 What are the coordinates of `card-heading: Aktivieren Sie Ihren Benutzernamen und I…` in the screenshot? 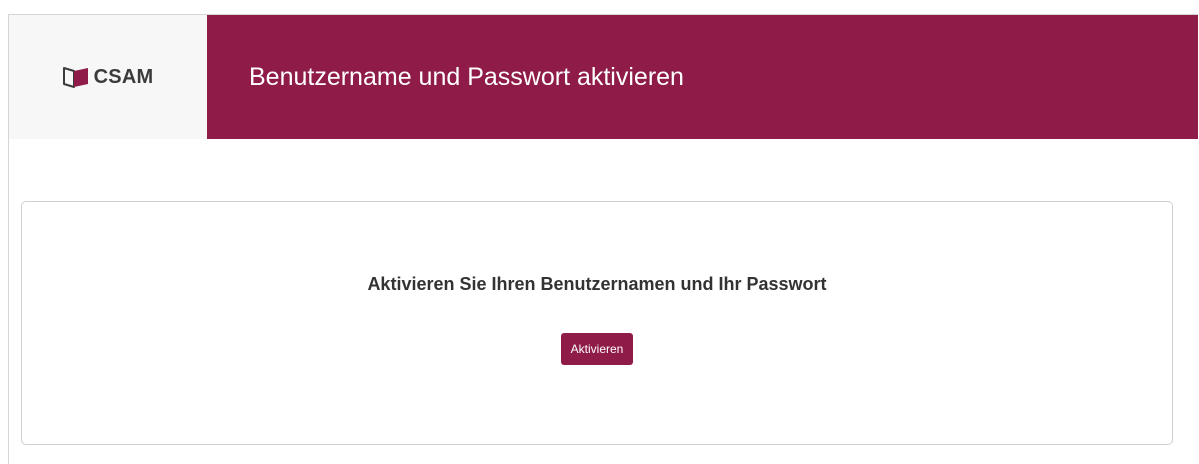 It's located at (597, 284).